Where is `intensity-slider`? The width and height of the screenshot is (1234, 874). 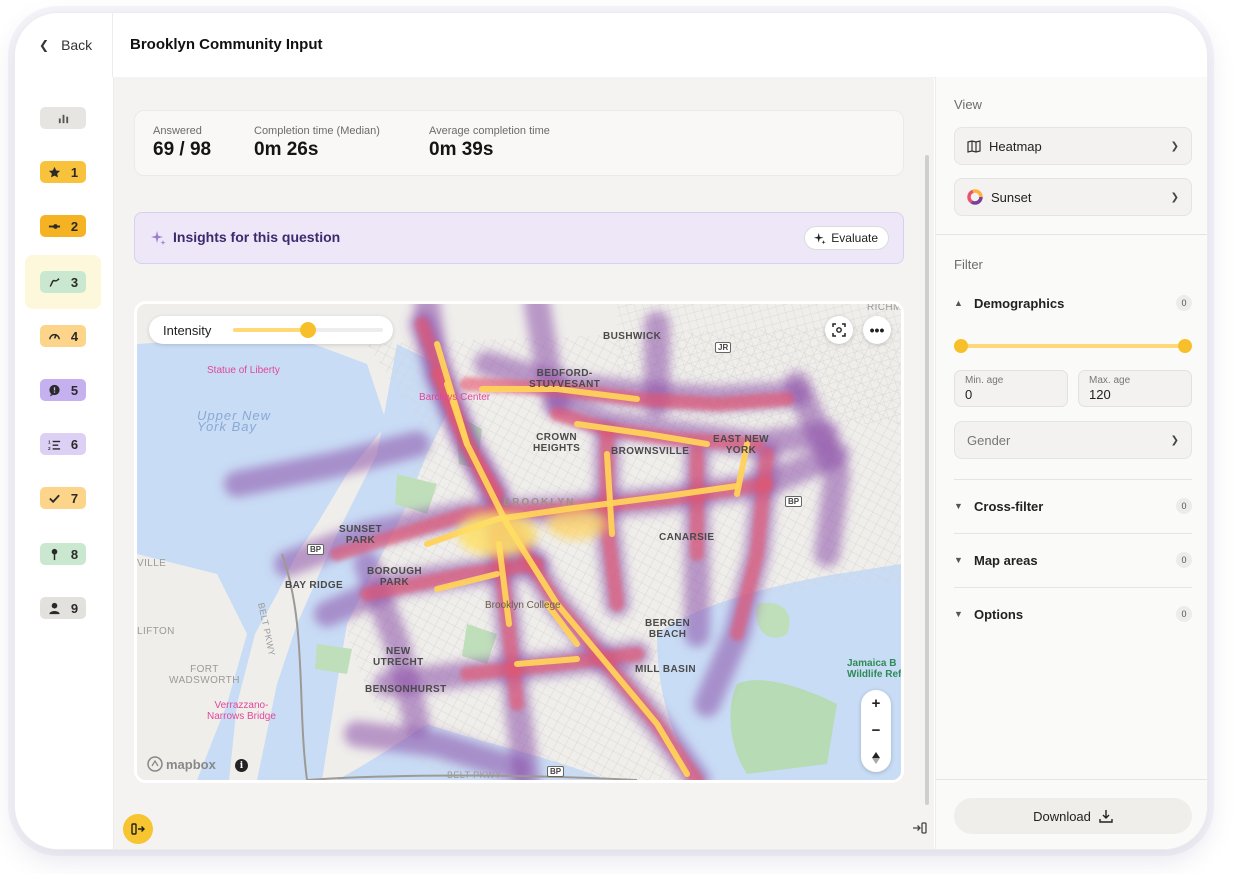 intensity-slider is located at coordinates (308, 330).